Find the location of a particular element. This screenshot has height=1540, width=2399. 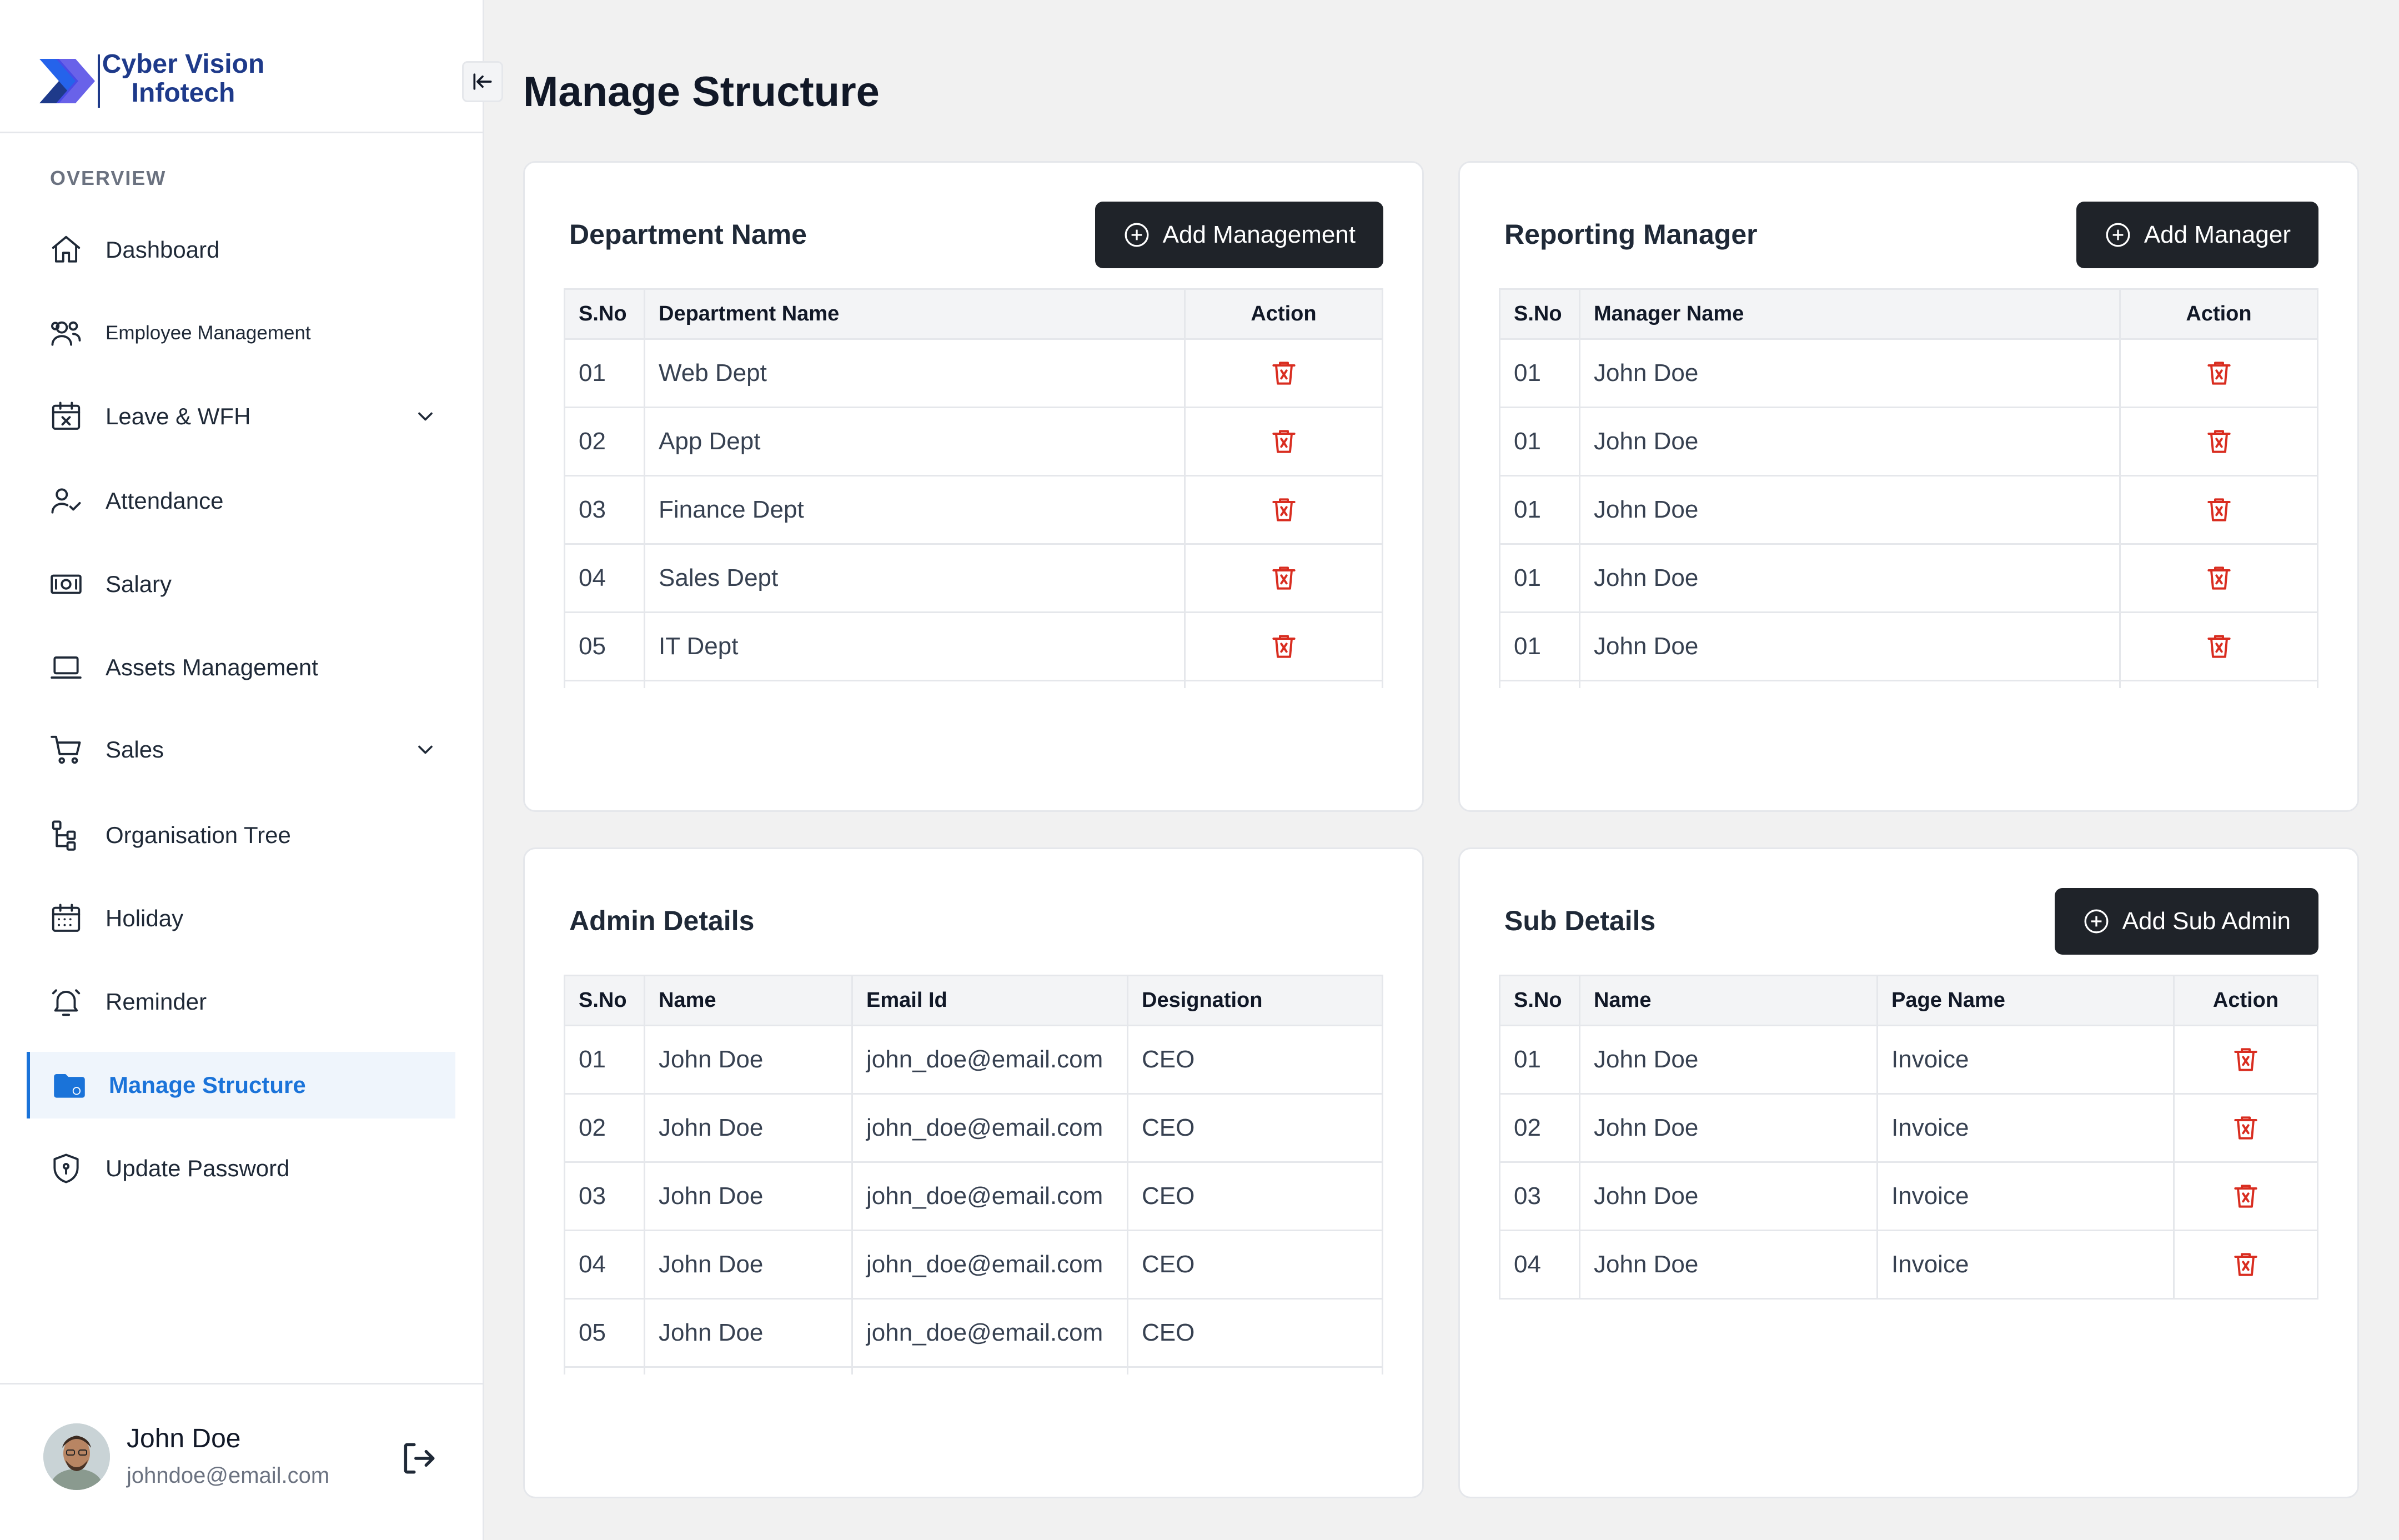

sidebar-item-leave-wfh: Leave & WFH is located at coordinates (241, 416).